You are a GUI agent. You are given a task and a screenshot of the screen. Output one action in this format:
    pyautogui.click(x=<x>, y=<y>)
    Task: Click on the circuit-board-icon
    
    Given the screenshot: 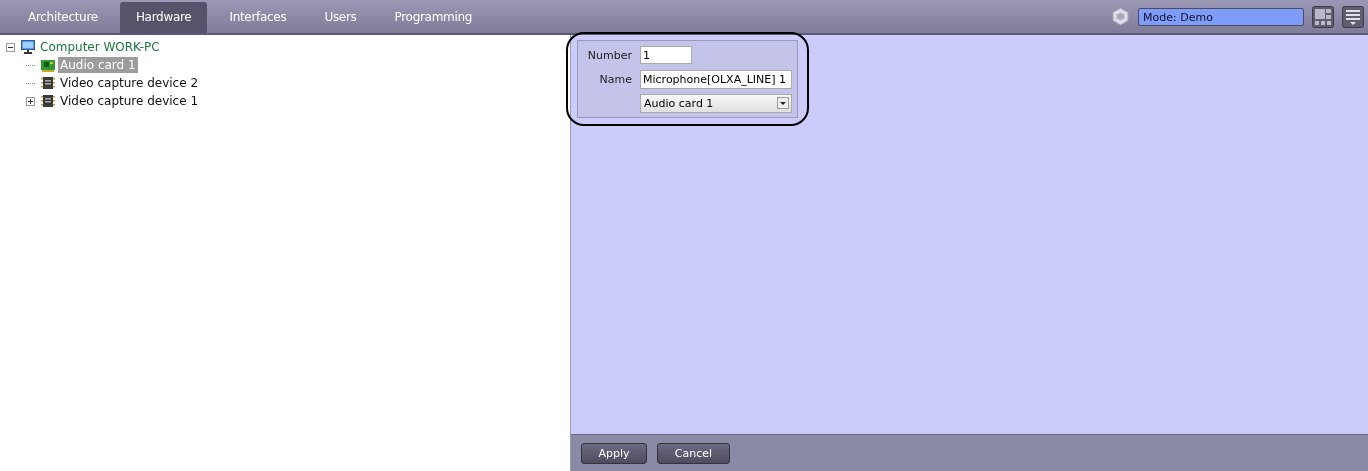 What is the action you would take?
    pyautogui.click(x=48, y=65)
    